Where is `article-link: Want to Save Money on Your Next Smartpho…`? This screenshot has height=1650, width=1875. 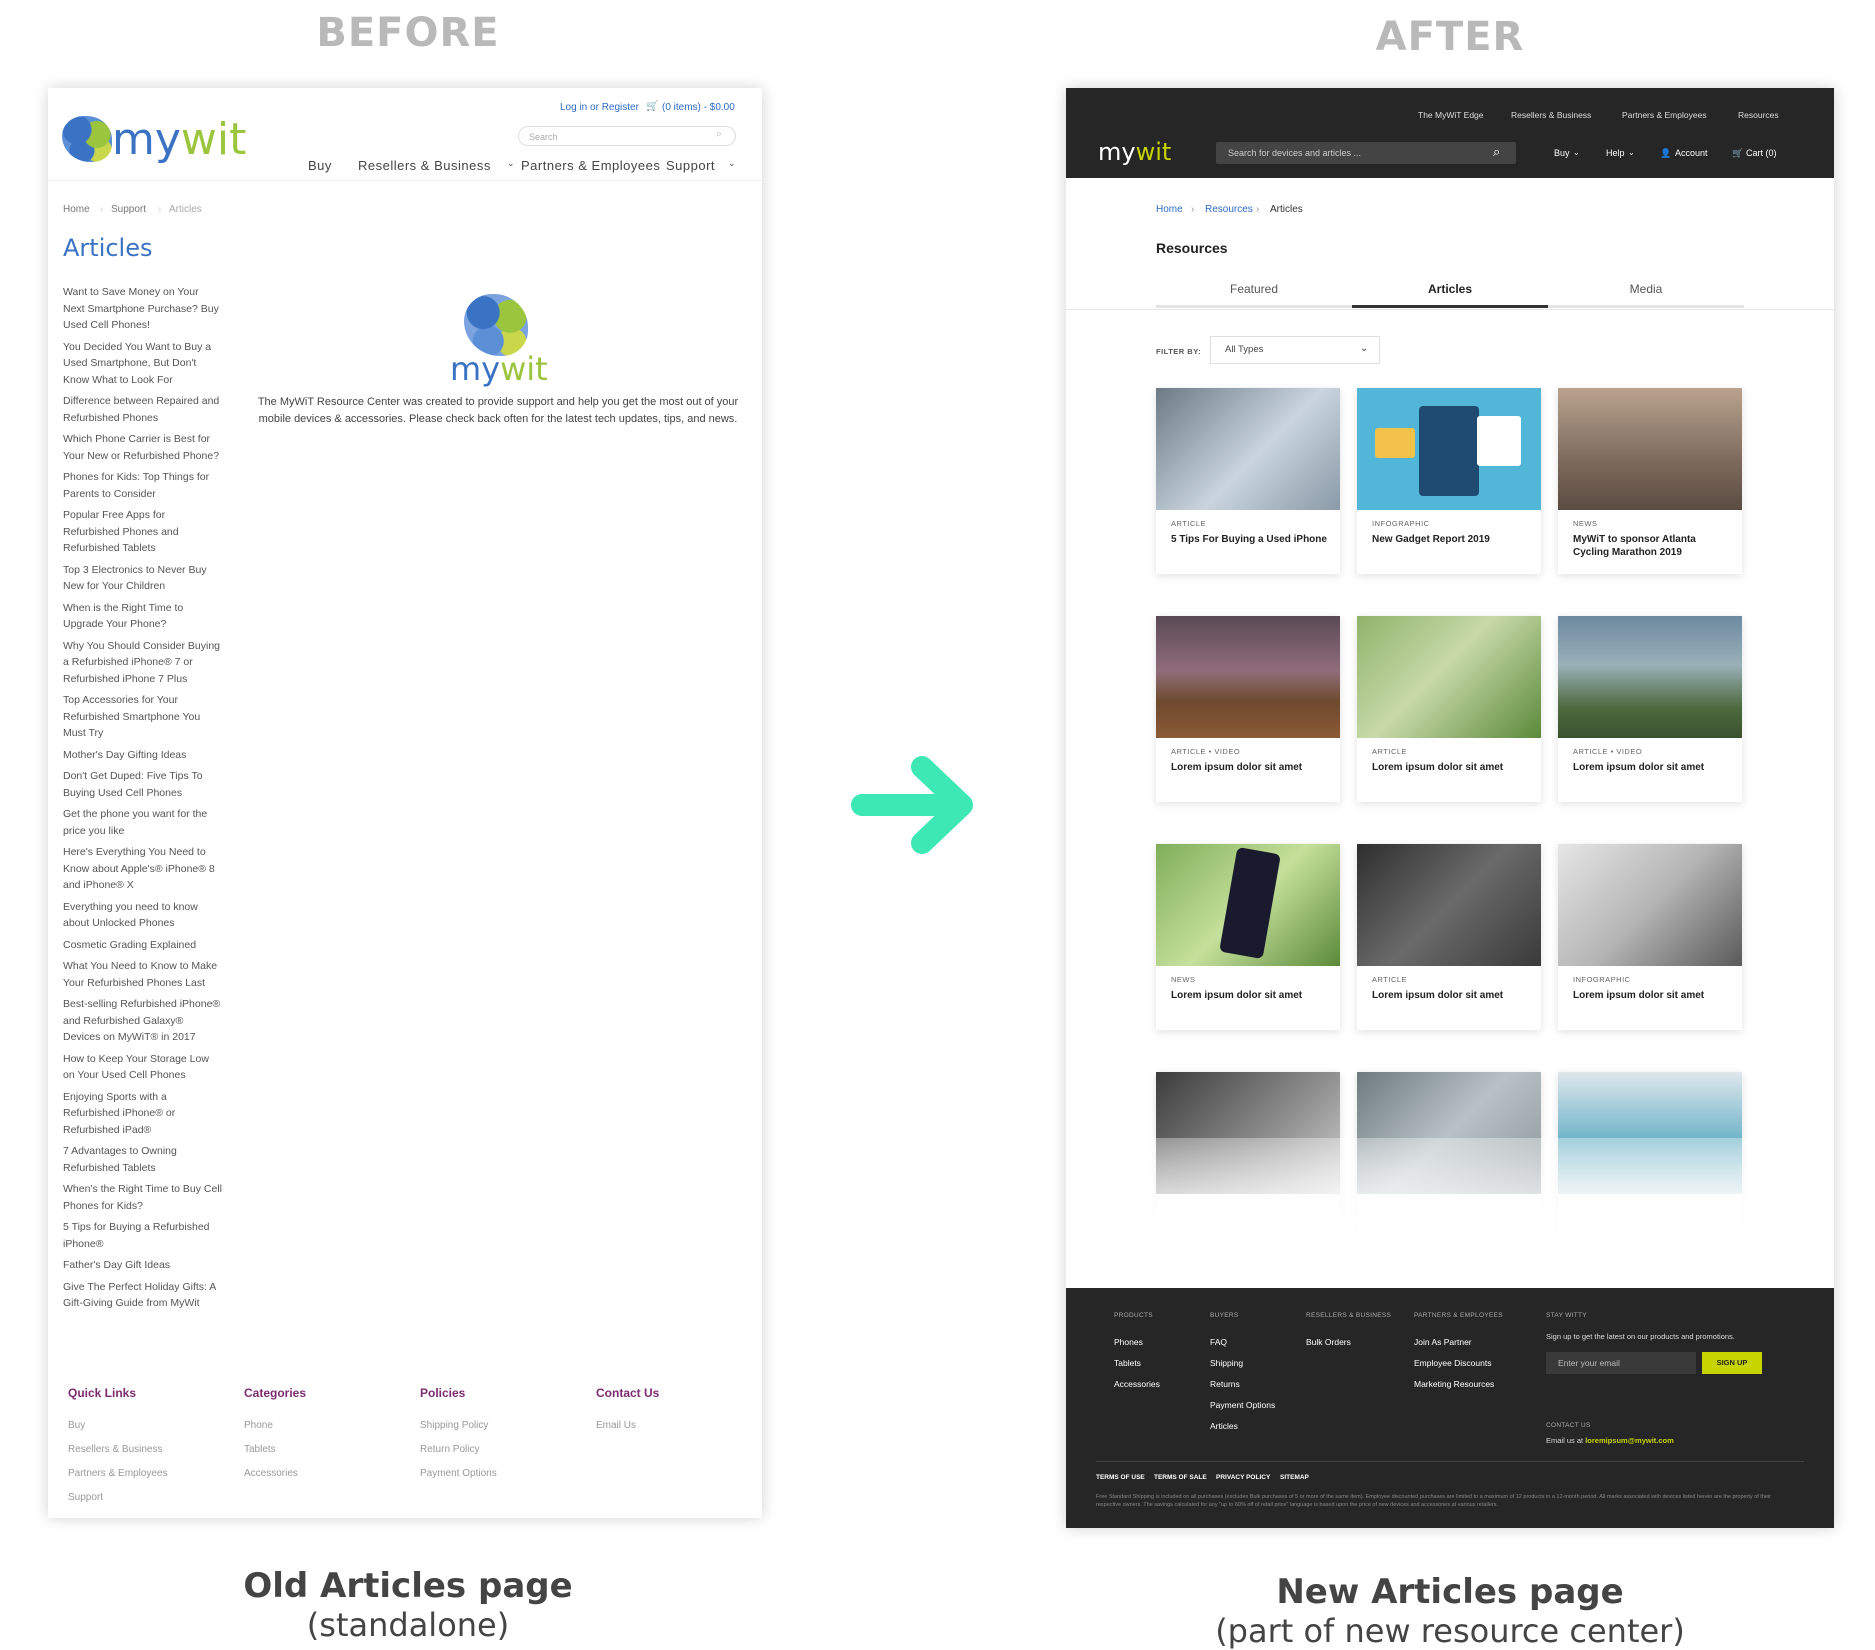 article-link: Want to Save Money on Your Next Smartpho… is located at coordinates (143, 309).